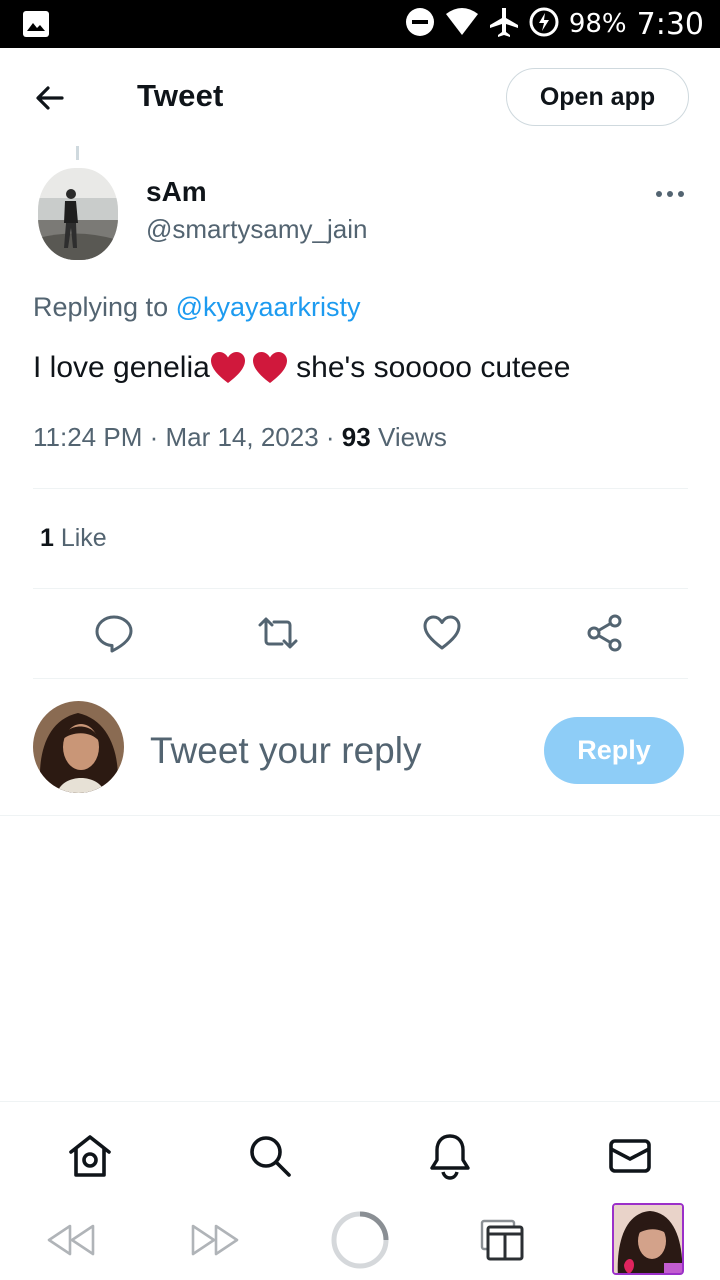 The image size is (720, 1280). What do you see at coordinates (648, 1239) in the screenshot?
I see `profile-thumbnail` at bounding box center [648, 1239].